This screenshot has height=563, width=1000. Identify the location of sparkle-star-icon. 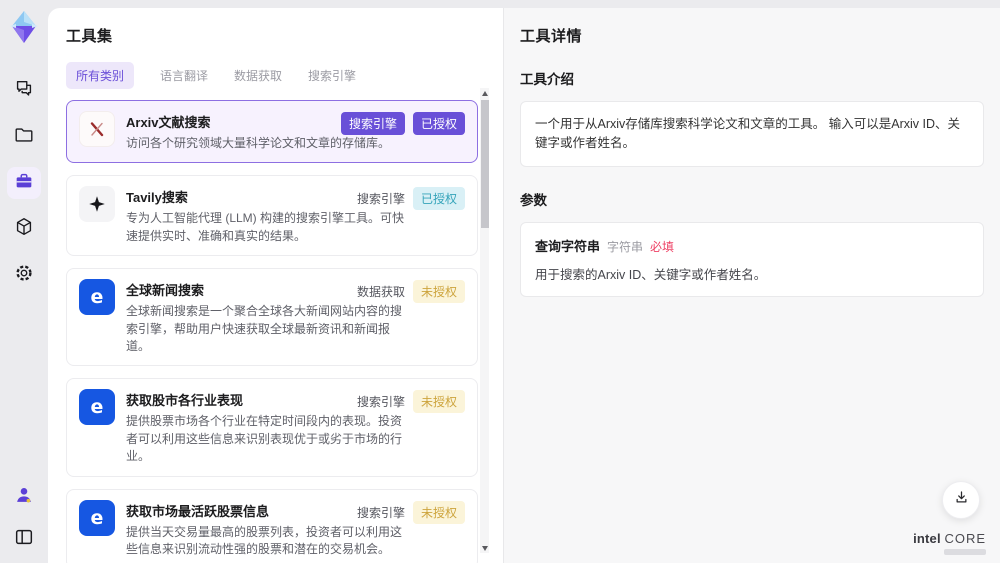
(97, 204).